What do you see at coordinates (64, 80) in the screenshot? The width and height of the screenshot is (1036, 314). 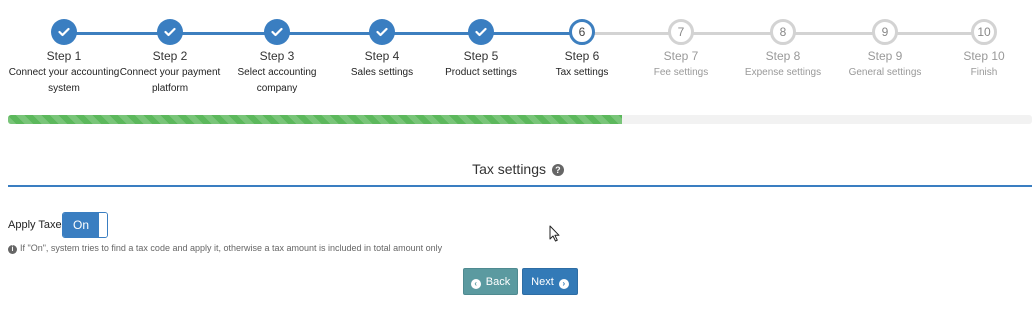 I see `step-description: Connect your accounting system` at bounding box center [64, 80].